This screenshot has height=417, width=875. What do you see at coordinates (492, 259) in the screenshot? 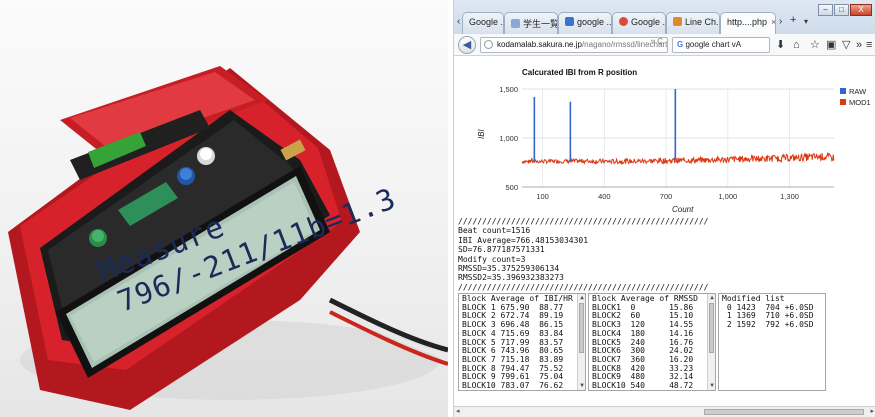
I see `modify-count: Modify count=3` at bounding box center [492, 259].